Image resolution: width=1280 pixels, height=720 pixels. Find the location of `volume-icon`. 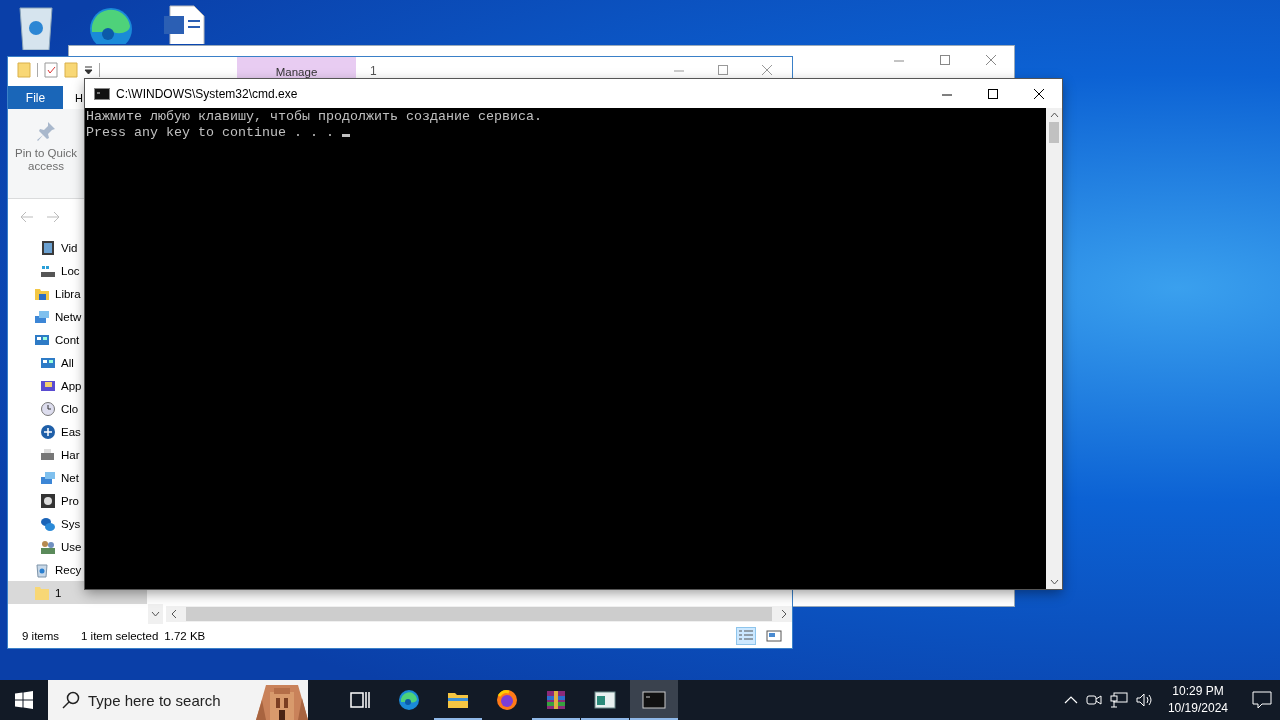

volume-icon is located at coordinates (1144, 700).